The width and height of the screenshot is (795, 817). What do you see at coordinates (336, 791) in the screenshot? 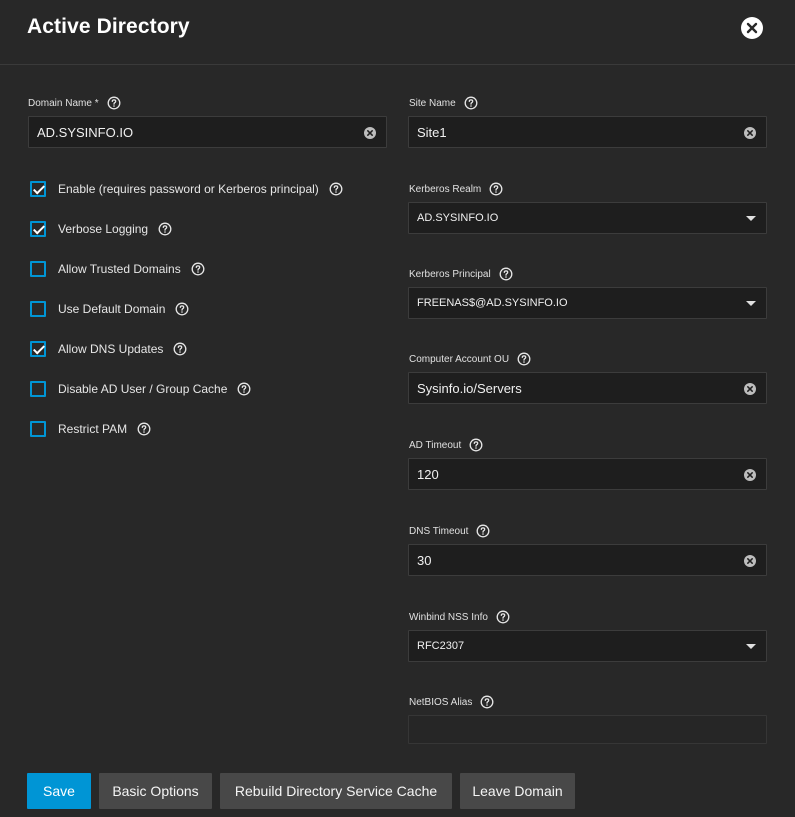
I see `rebuild-cache-button: Rebuild Directory Service Cache` at bounding box center [336, 791].